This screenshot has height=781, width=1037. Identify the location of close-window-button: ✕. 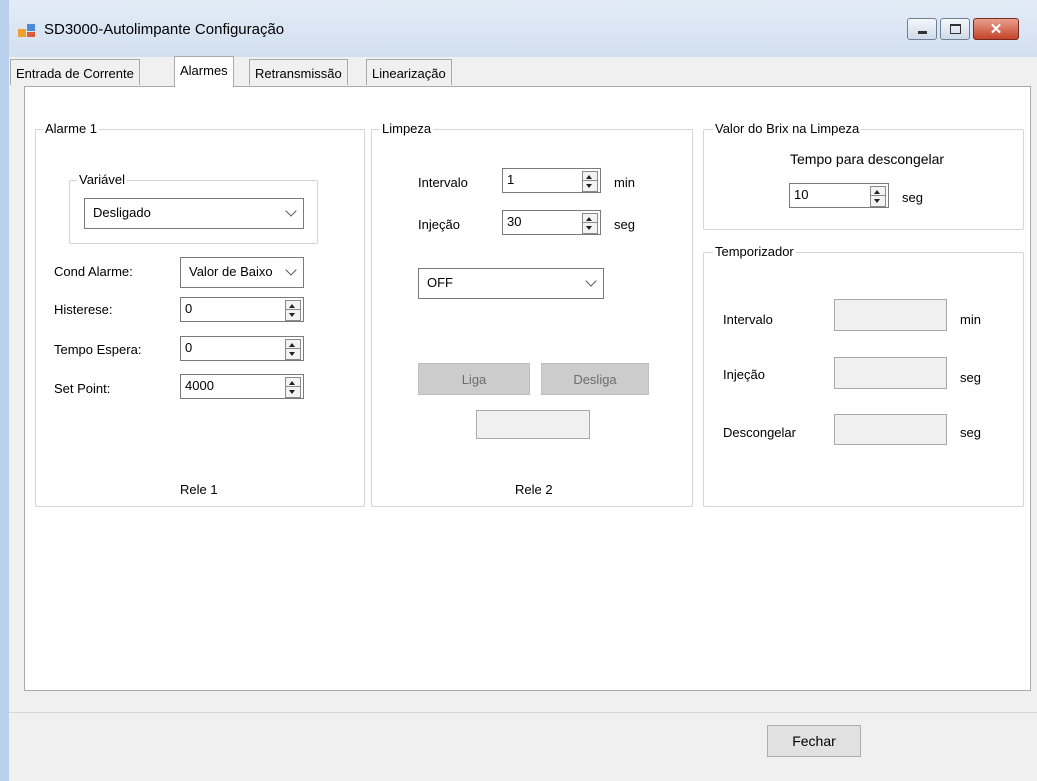
(996, 29).